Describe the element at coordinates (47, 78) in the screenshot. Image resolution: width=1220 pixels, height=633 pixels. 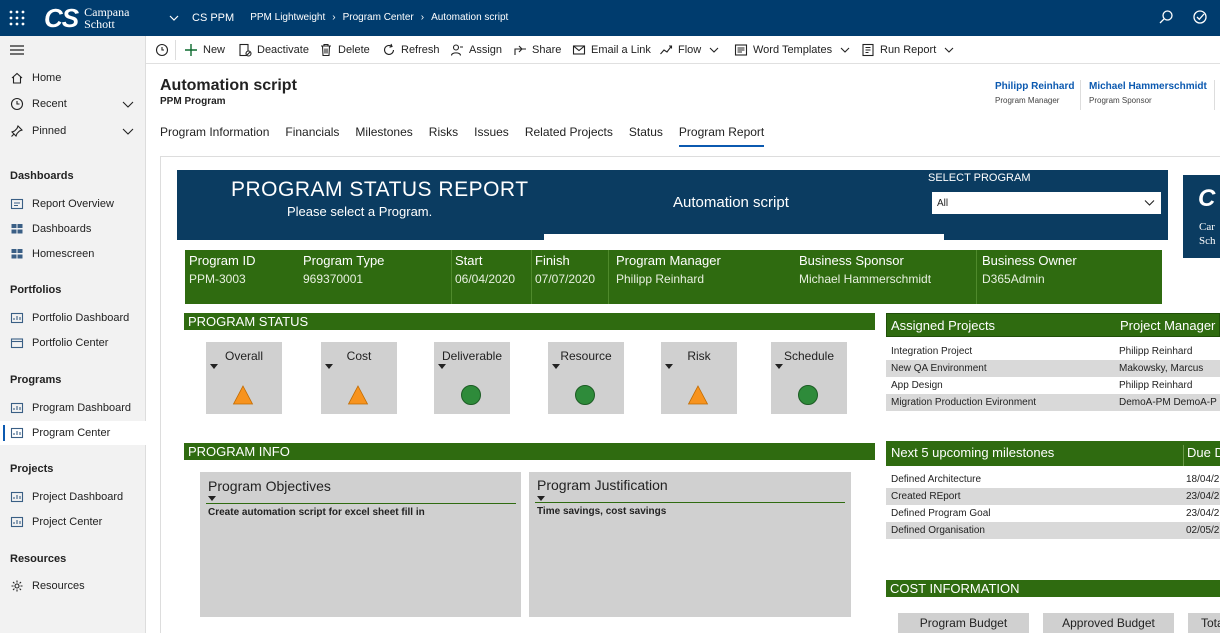
I see `nav-home-label: Home` at that location.